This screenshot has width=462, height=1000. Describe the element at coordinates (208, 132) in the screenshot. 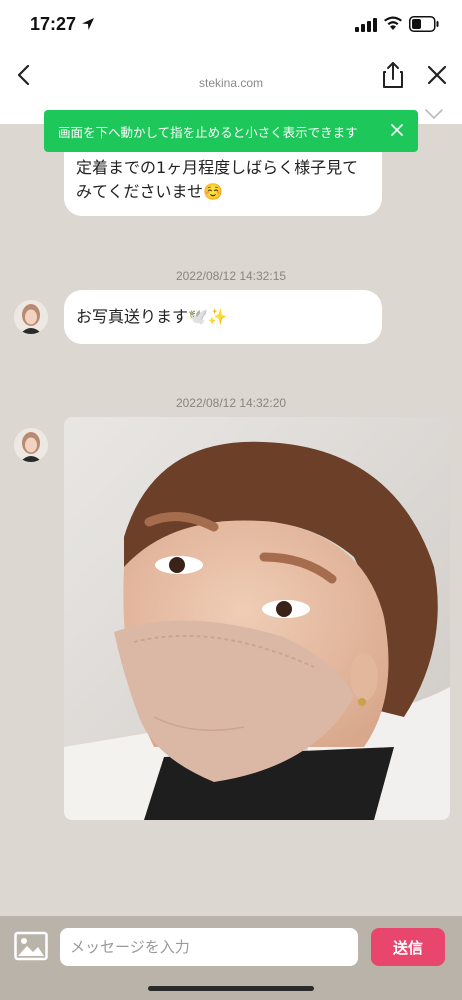

I see `toast-text: 画面を下へ動かして指を止めると小さく表示できます` at that location.